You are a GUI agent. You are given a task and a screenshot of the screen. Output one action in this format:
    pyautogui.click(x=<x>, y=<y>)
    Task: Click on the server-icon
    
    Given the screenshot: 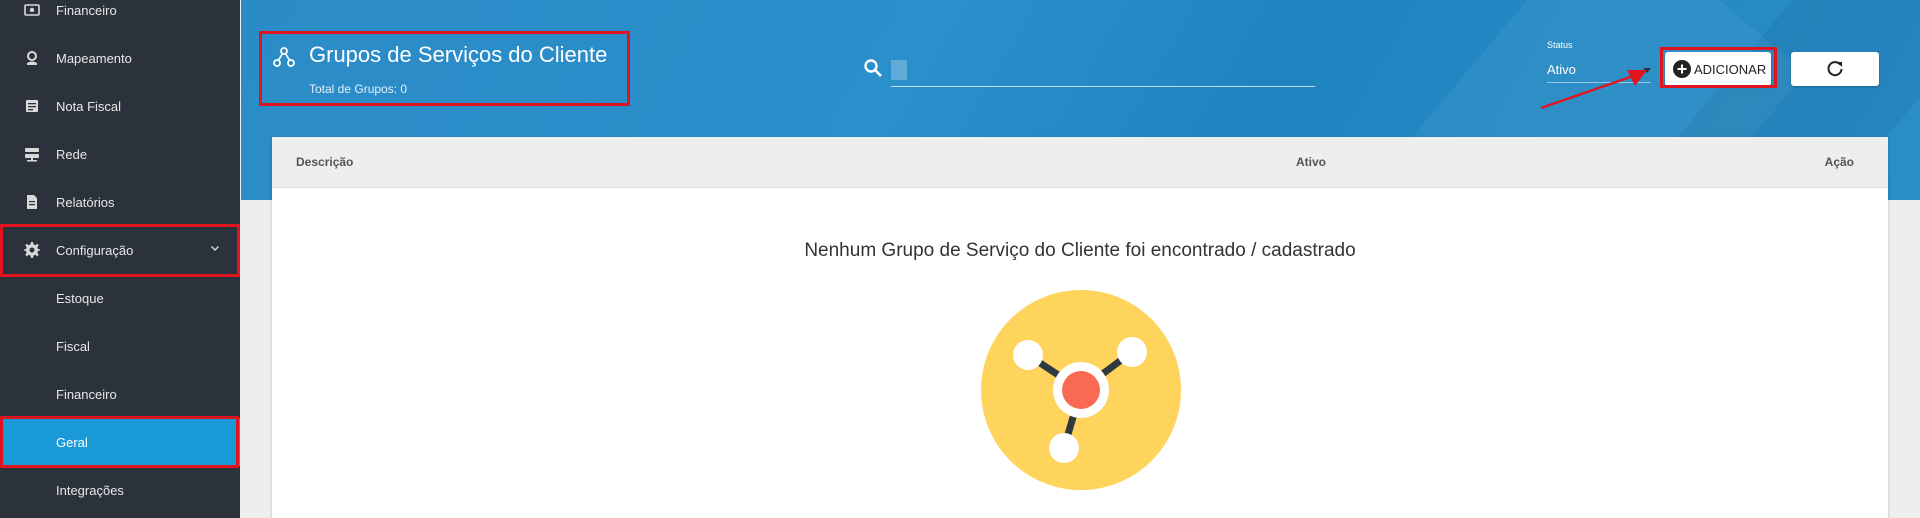 What is the action you would take?
    pyautogui.click(x=32, y=154)
    